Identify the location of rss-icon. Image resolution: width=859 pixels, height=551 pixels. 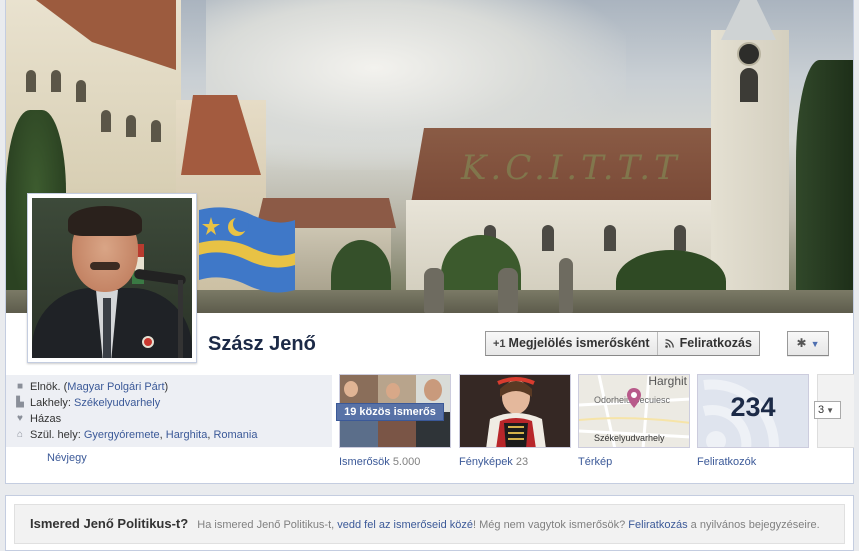
(670, 344).